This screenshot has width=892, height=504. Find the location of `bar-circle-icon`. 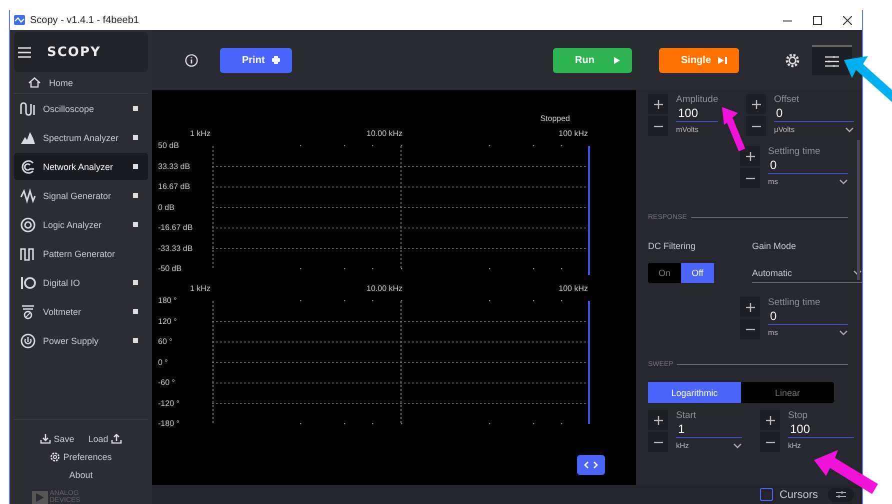

bar-circle-icon is located at coordinates (28, 282).